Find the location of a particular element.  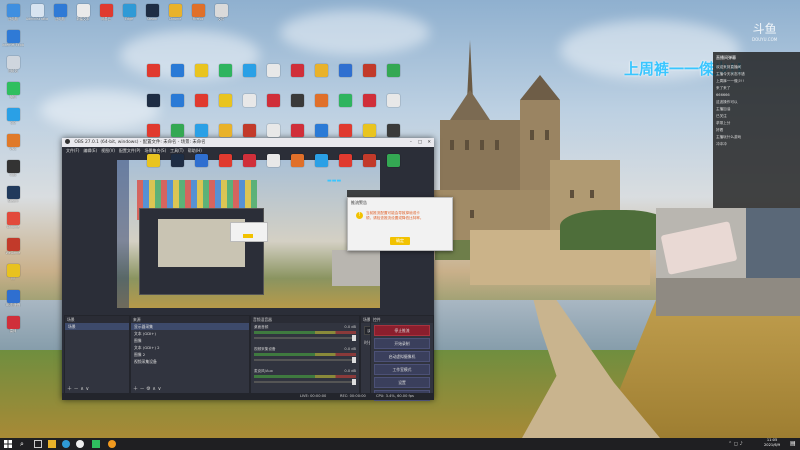

add-source-icon: ＋ is located at coordinates (135, 389).